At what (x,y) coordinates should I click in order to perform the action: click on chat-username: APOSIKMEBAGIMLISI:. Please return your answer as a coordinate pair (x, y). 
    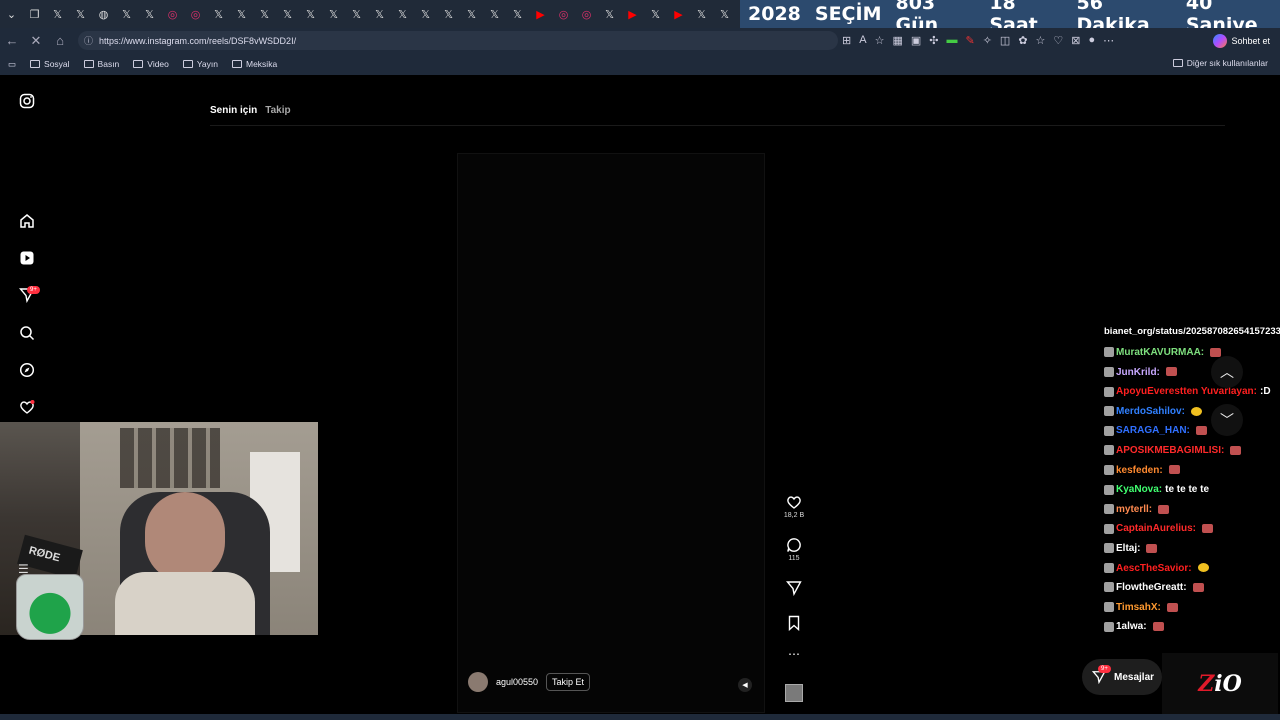
    Looking at the image, I should click on (1170, 450).